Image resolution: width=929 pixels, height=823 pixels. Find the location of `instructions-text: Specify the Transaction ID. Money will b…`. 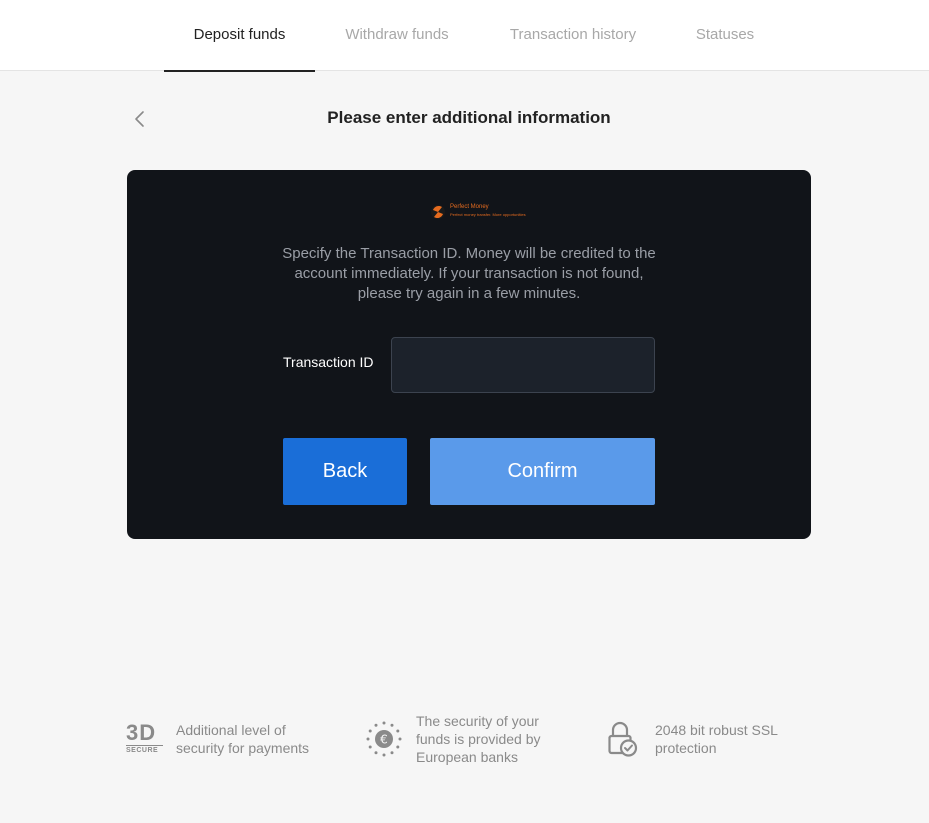

instructions-text: Specify the Transaction ID. Money will b… is located at coordinates (469, 273).